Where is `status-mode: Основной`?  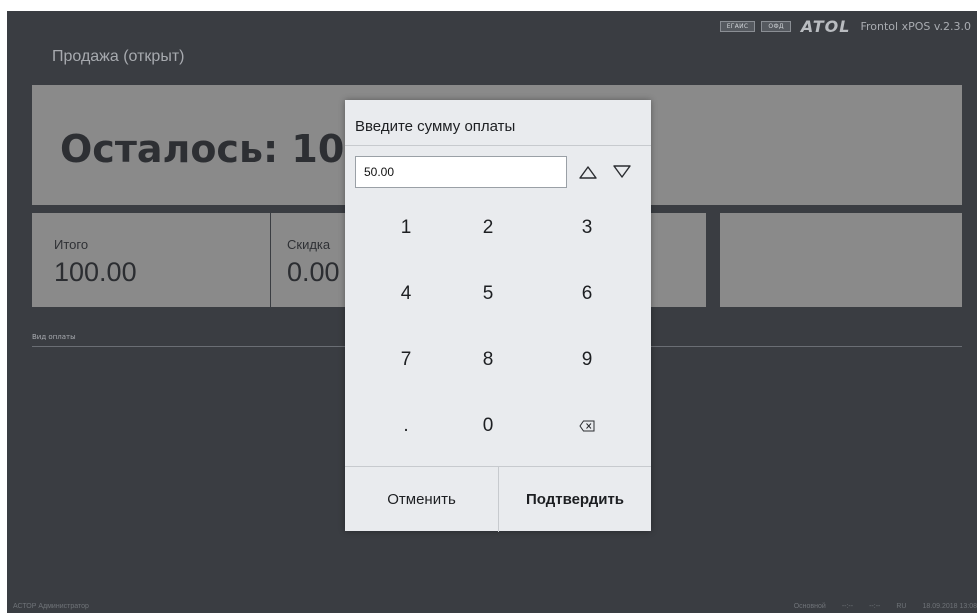
status-mode: Основной is located at coordinates (809, 606).